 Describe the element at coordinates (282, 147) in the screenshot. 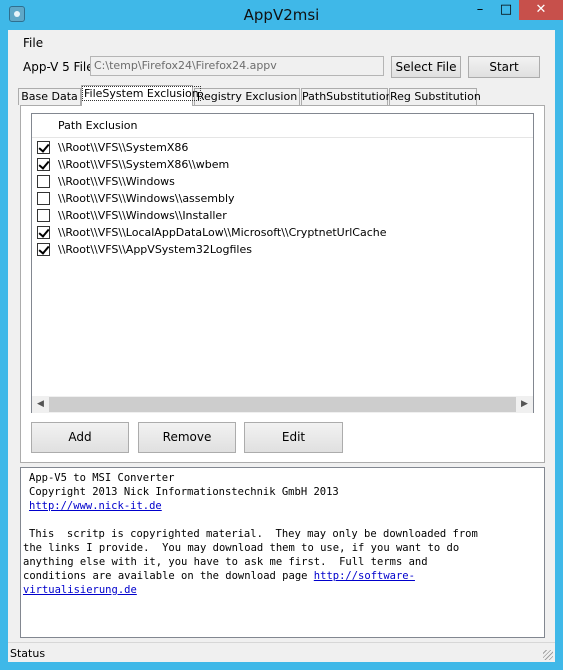

I see `list-item: \\Root\\VFS\\SystemX86` at that location.